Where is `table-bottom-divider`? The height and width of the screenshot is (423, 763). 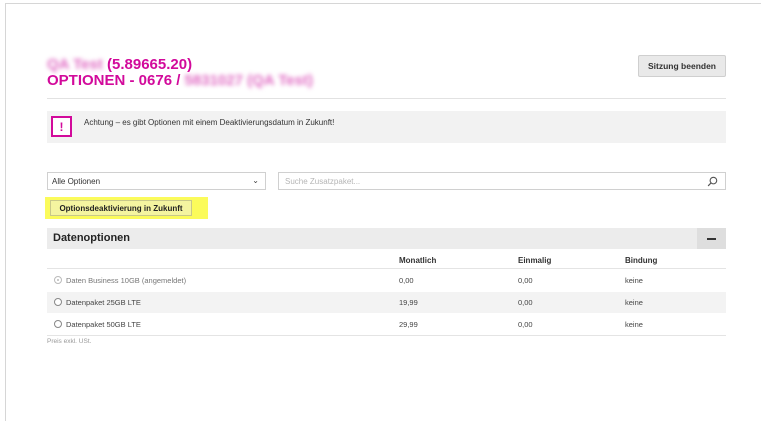 table-bottom-divider is located at coordinates (386, 335).